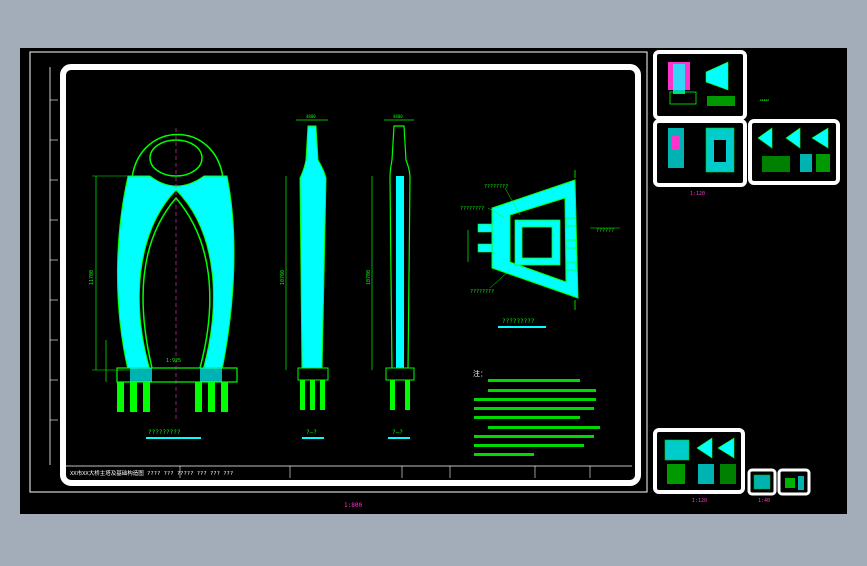 The width and height of the screenshot is (867, 566). I want to click on plan-callout-4: ????????, so click(482, 292).